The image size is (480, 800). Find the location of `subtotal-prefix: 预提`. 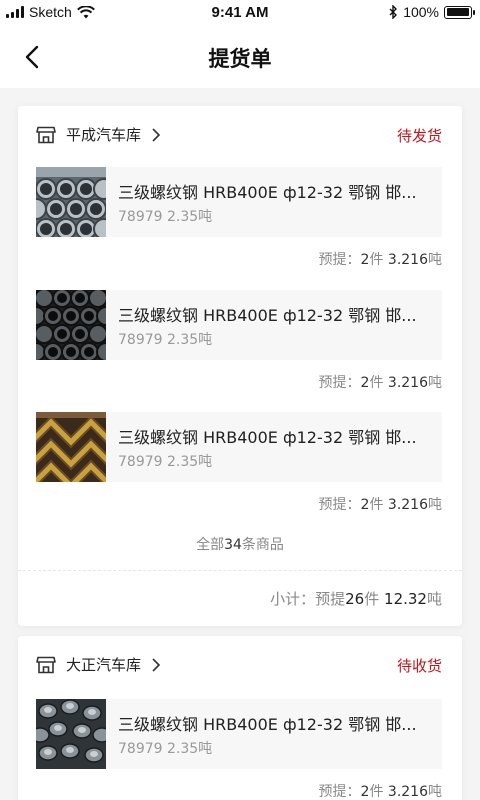

subtotal-prefix: 预提 is located at coordinates (330, 599).